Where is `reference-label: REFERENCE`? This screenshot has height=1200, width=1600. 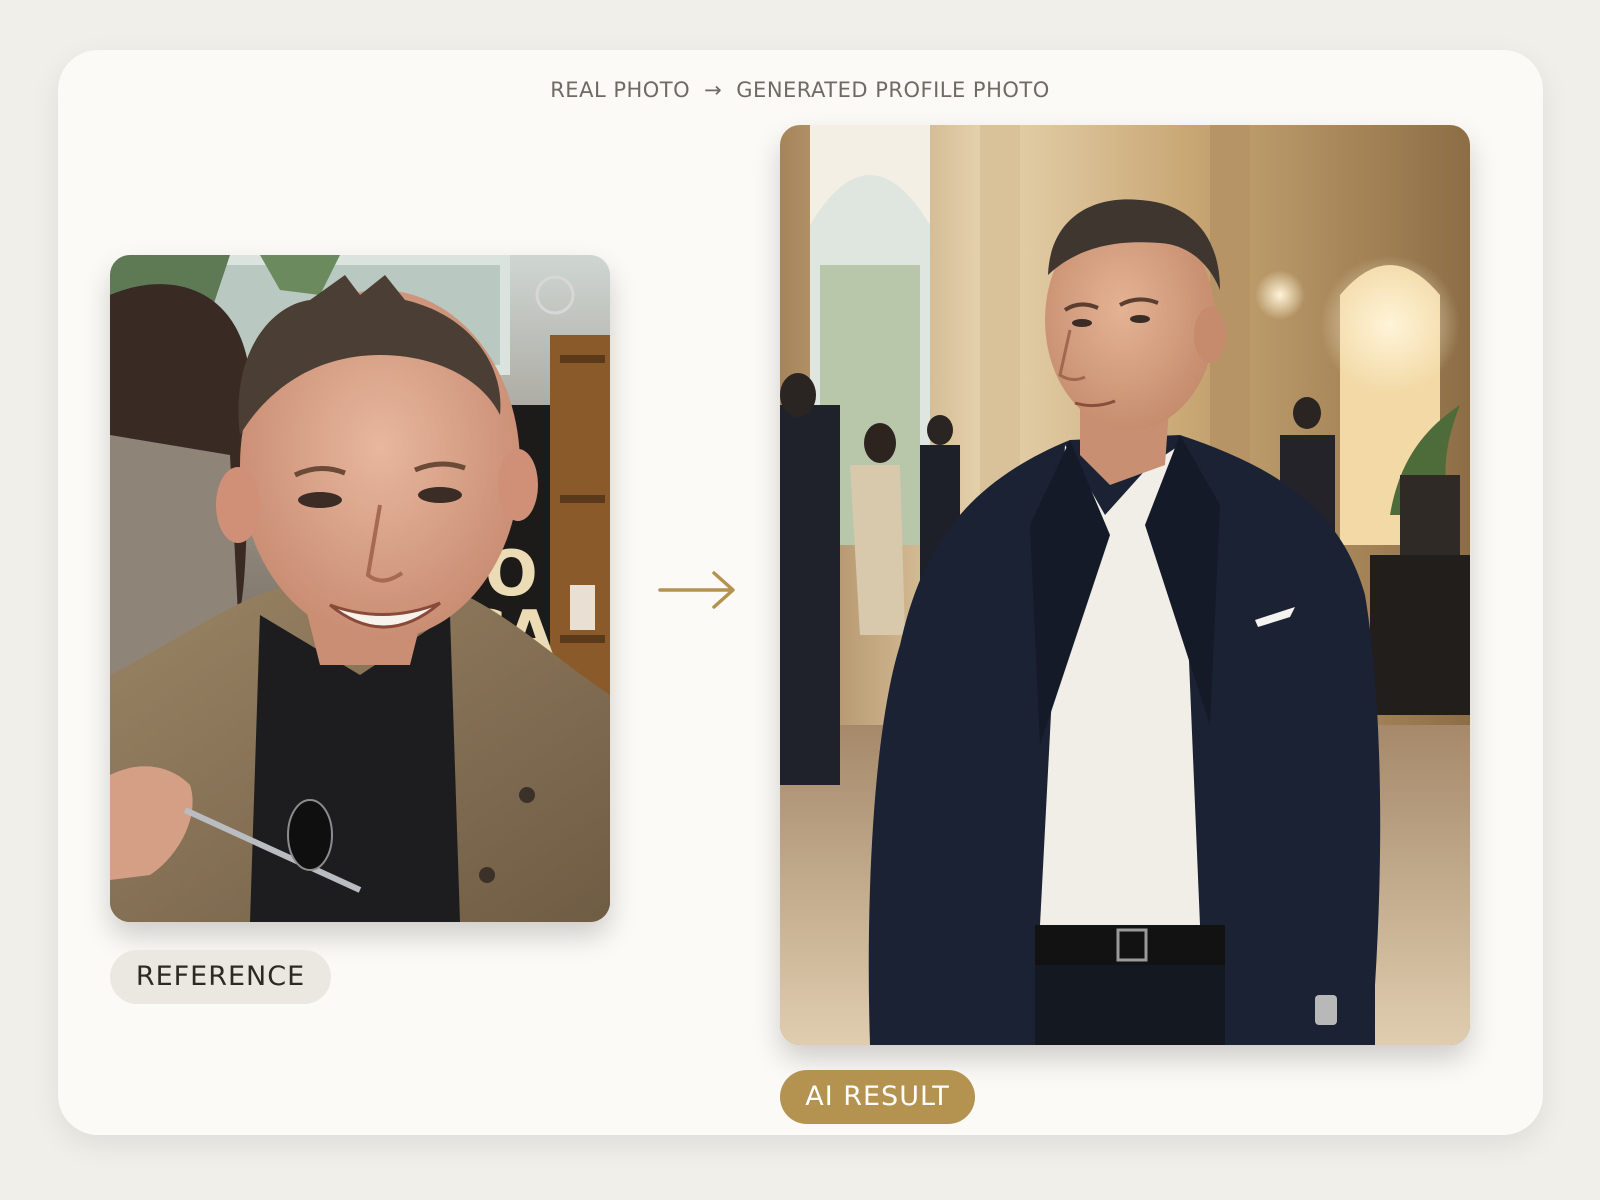
reference-label: REFERENCE is located at coordinates (220, 977).